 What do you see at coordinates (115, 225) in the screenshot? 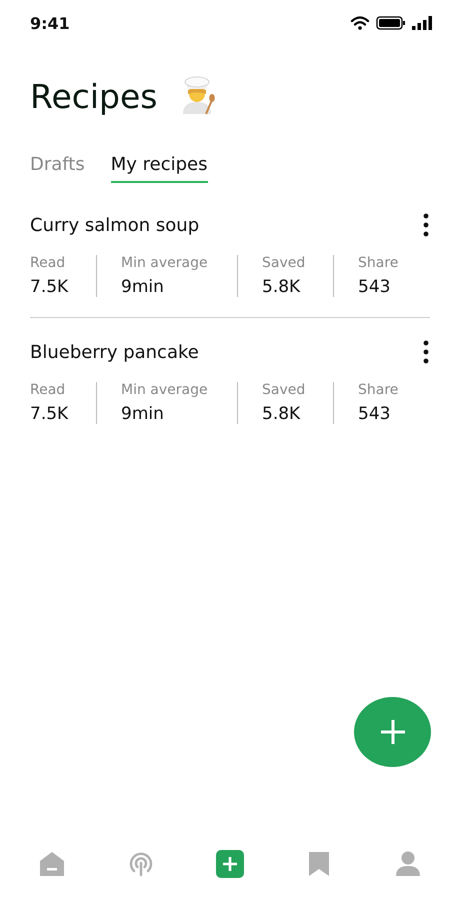
I see `recipe-title: Curry salmon soup` at bounding box center [115, 225].